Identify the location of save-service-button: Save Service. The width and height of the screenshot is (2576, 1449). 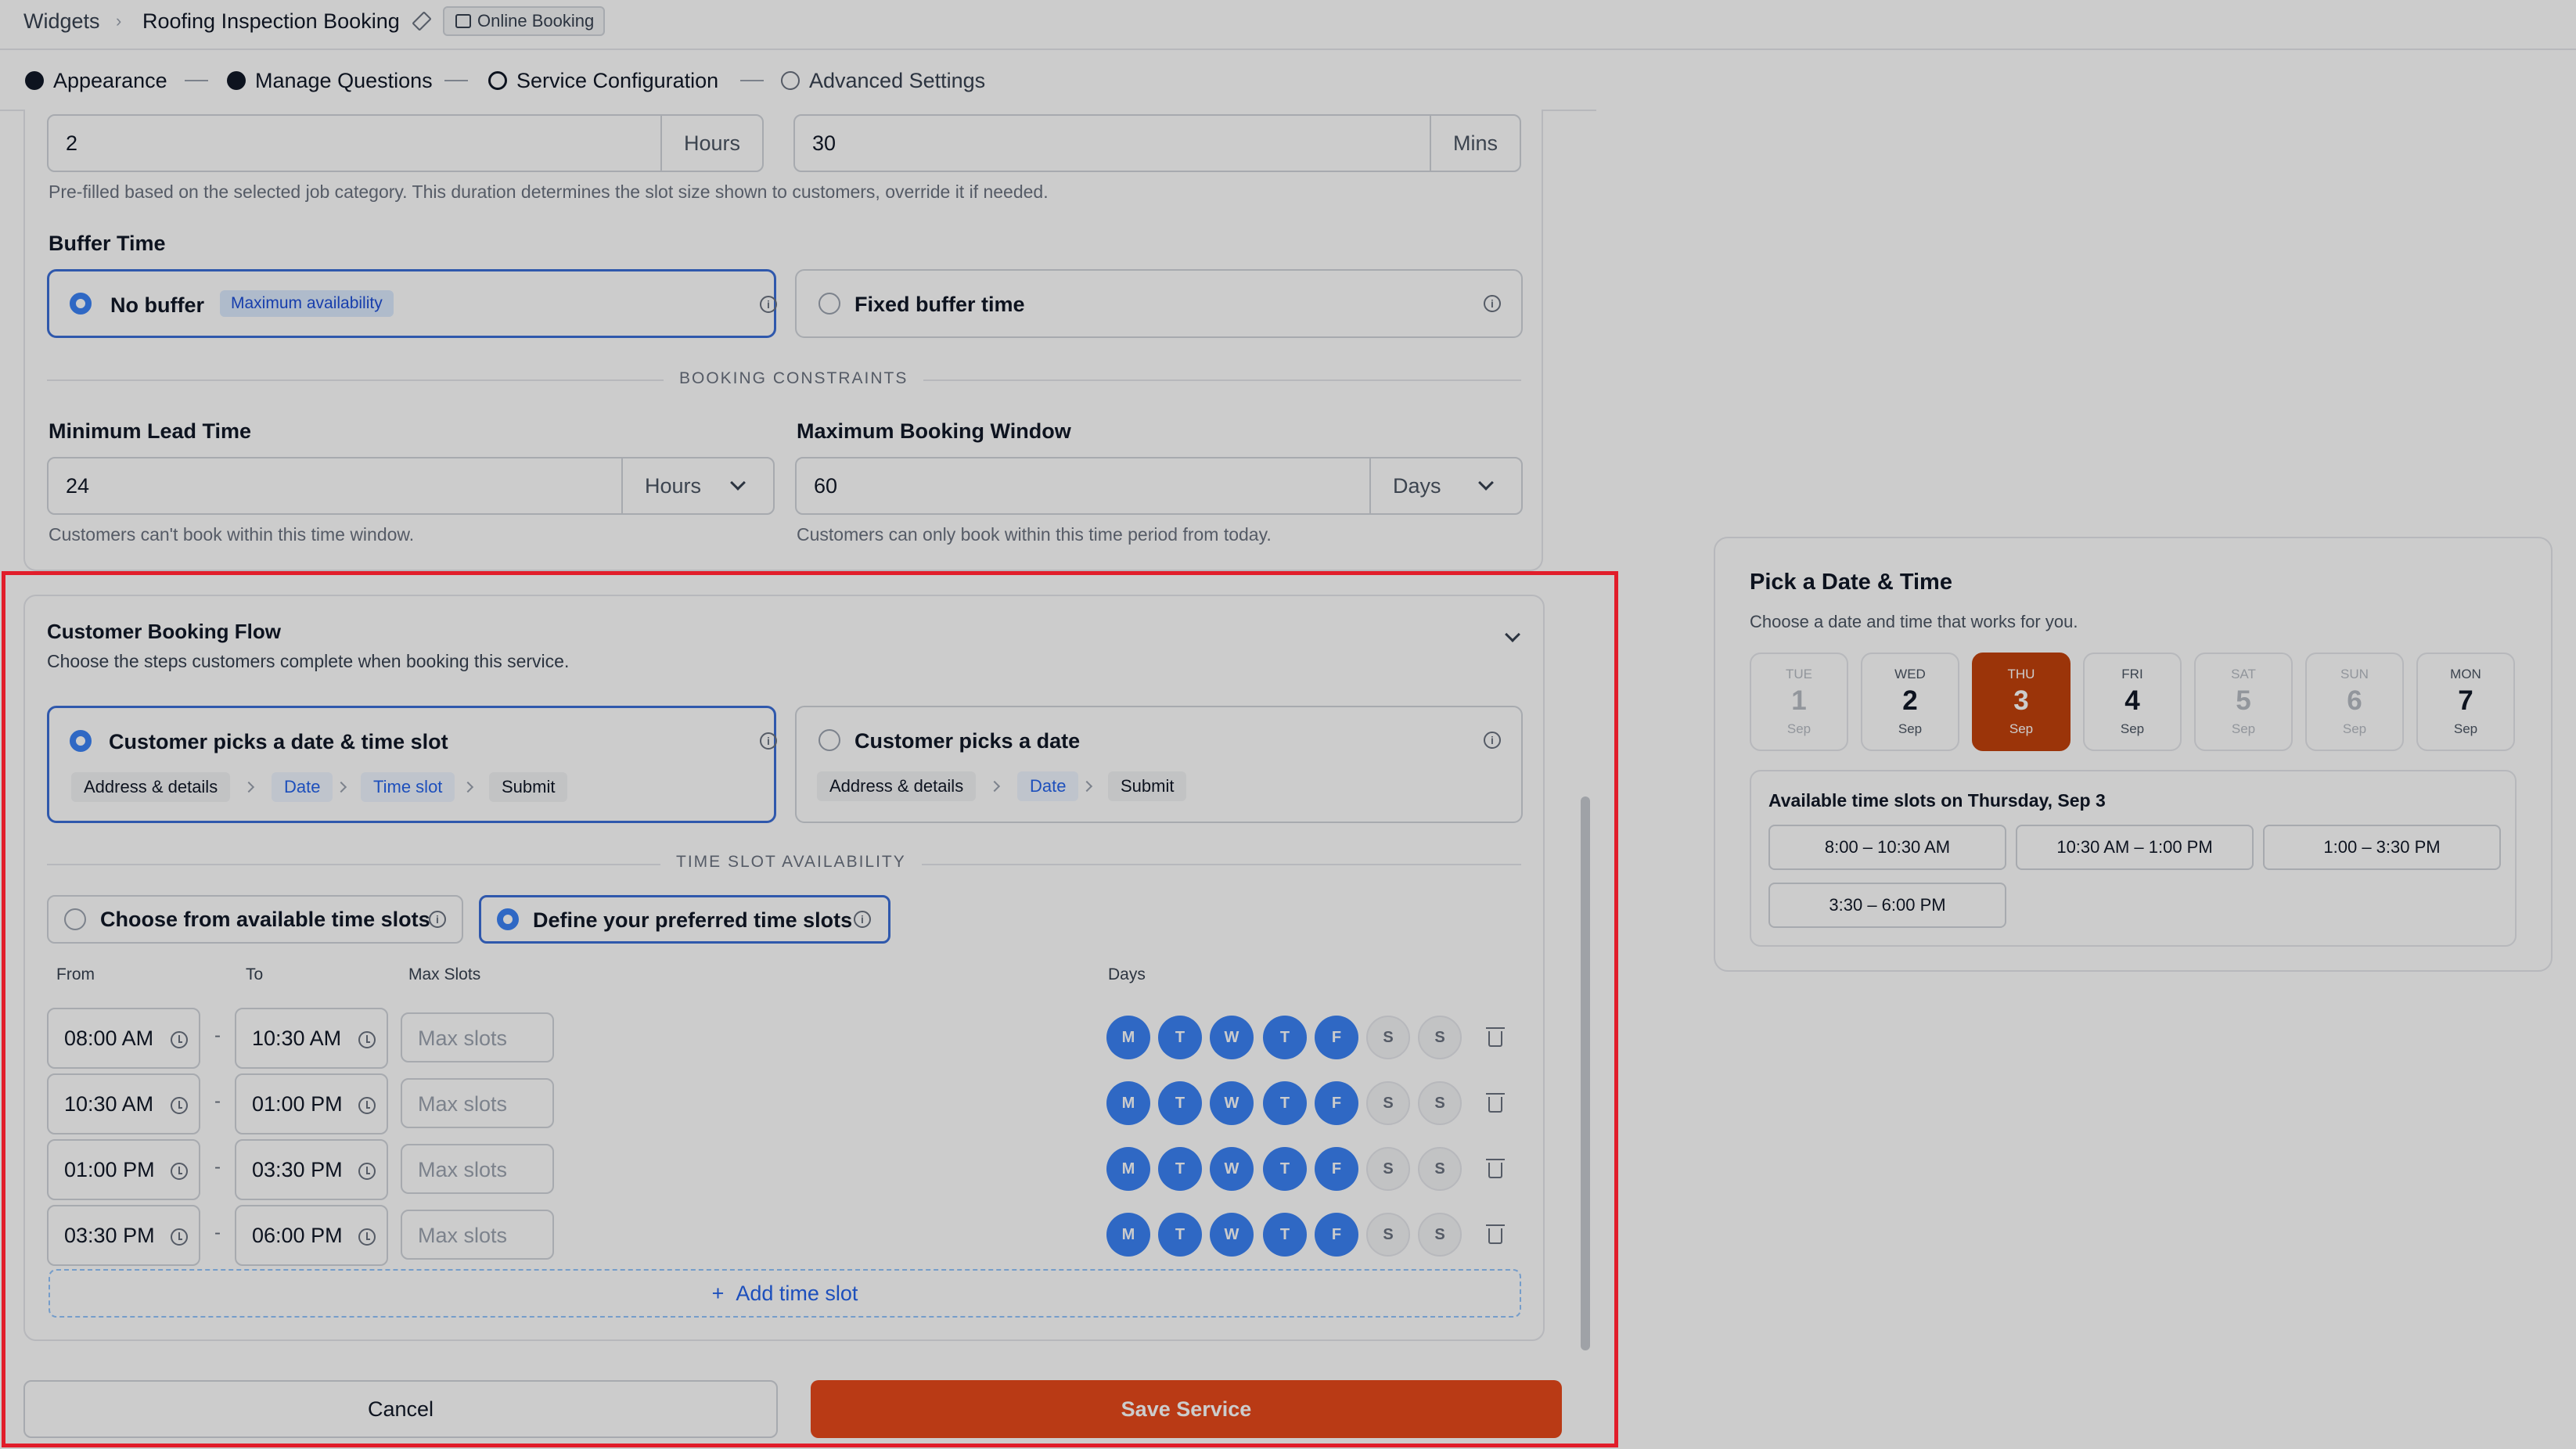
(1186, 1409).